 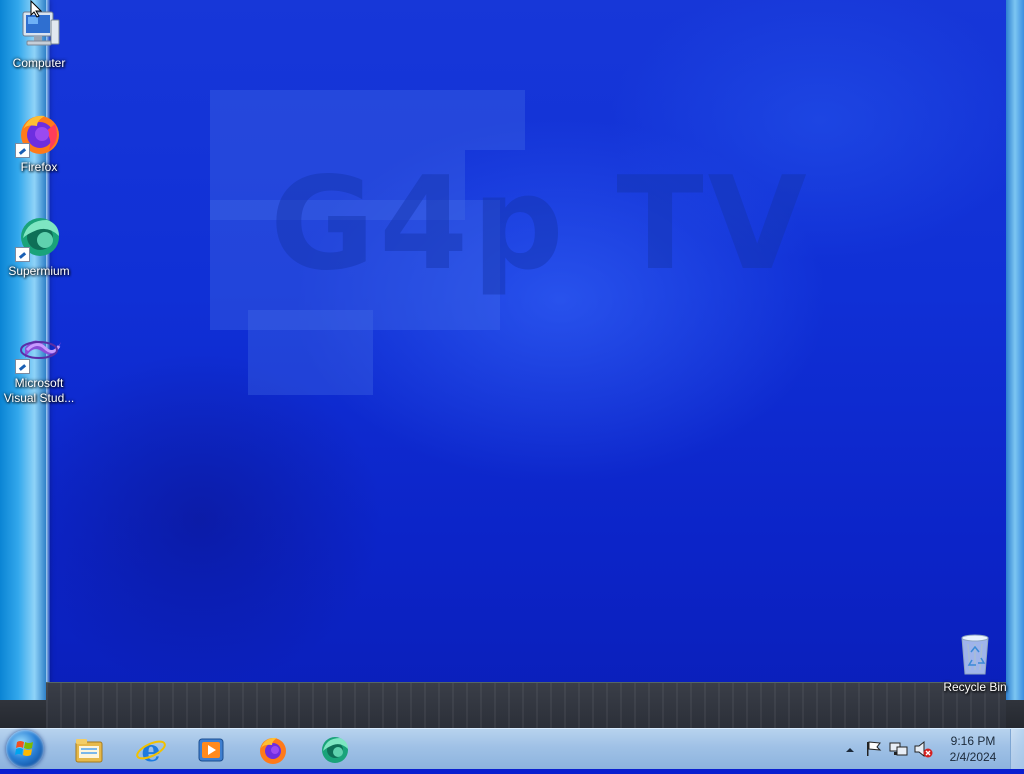 I want to click on network-icon, so click(x=898, y=749).